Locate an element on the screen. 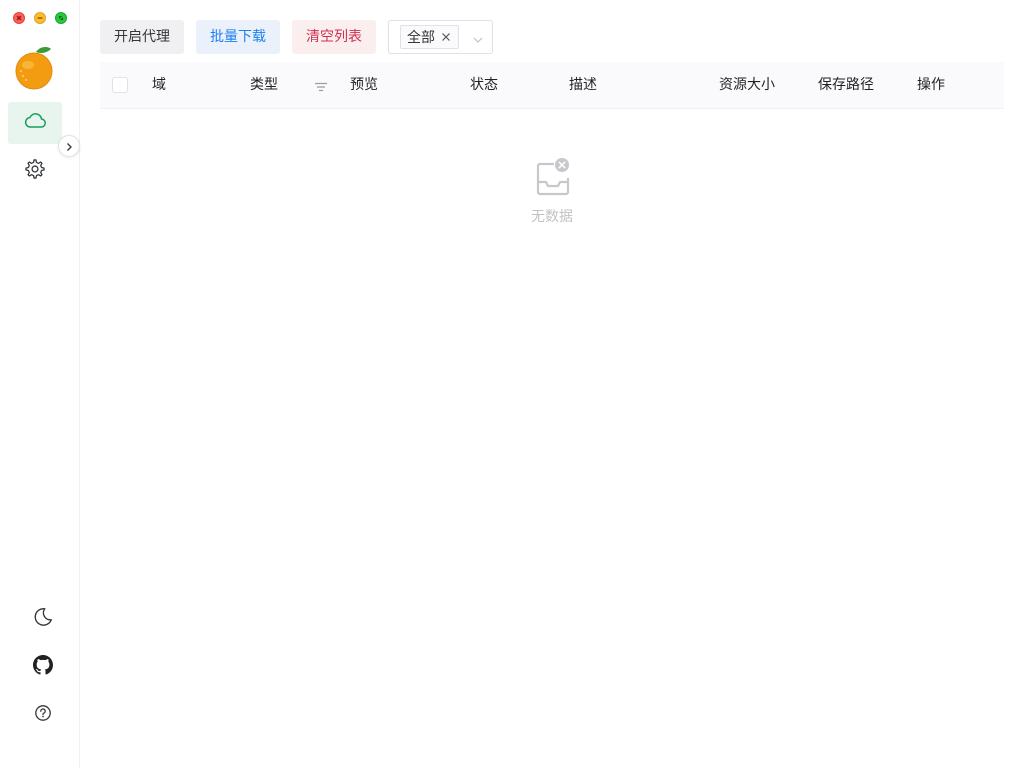 This screenshot has width=1024, height=768. enable-proxy-button: 开启代理 is located at coordinates (142, 37).